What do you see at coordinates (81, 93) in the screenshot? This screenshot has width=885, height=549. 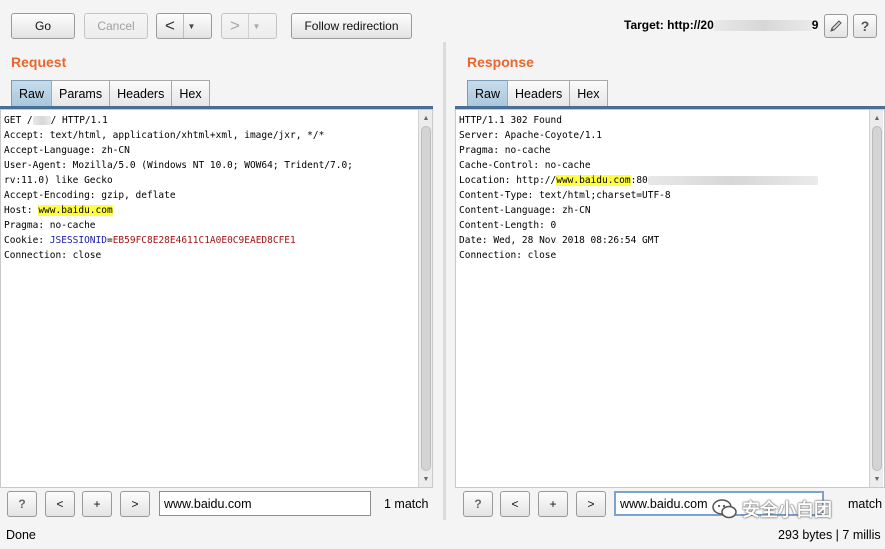 I see `request-tab-params: Params` at bounding box center [81, 93].